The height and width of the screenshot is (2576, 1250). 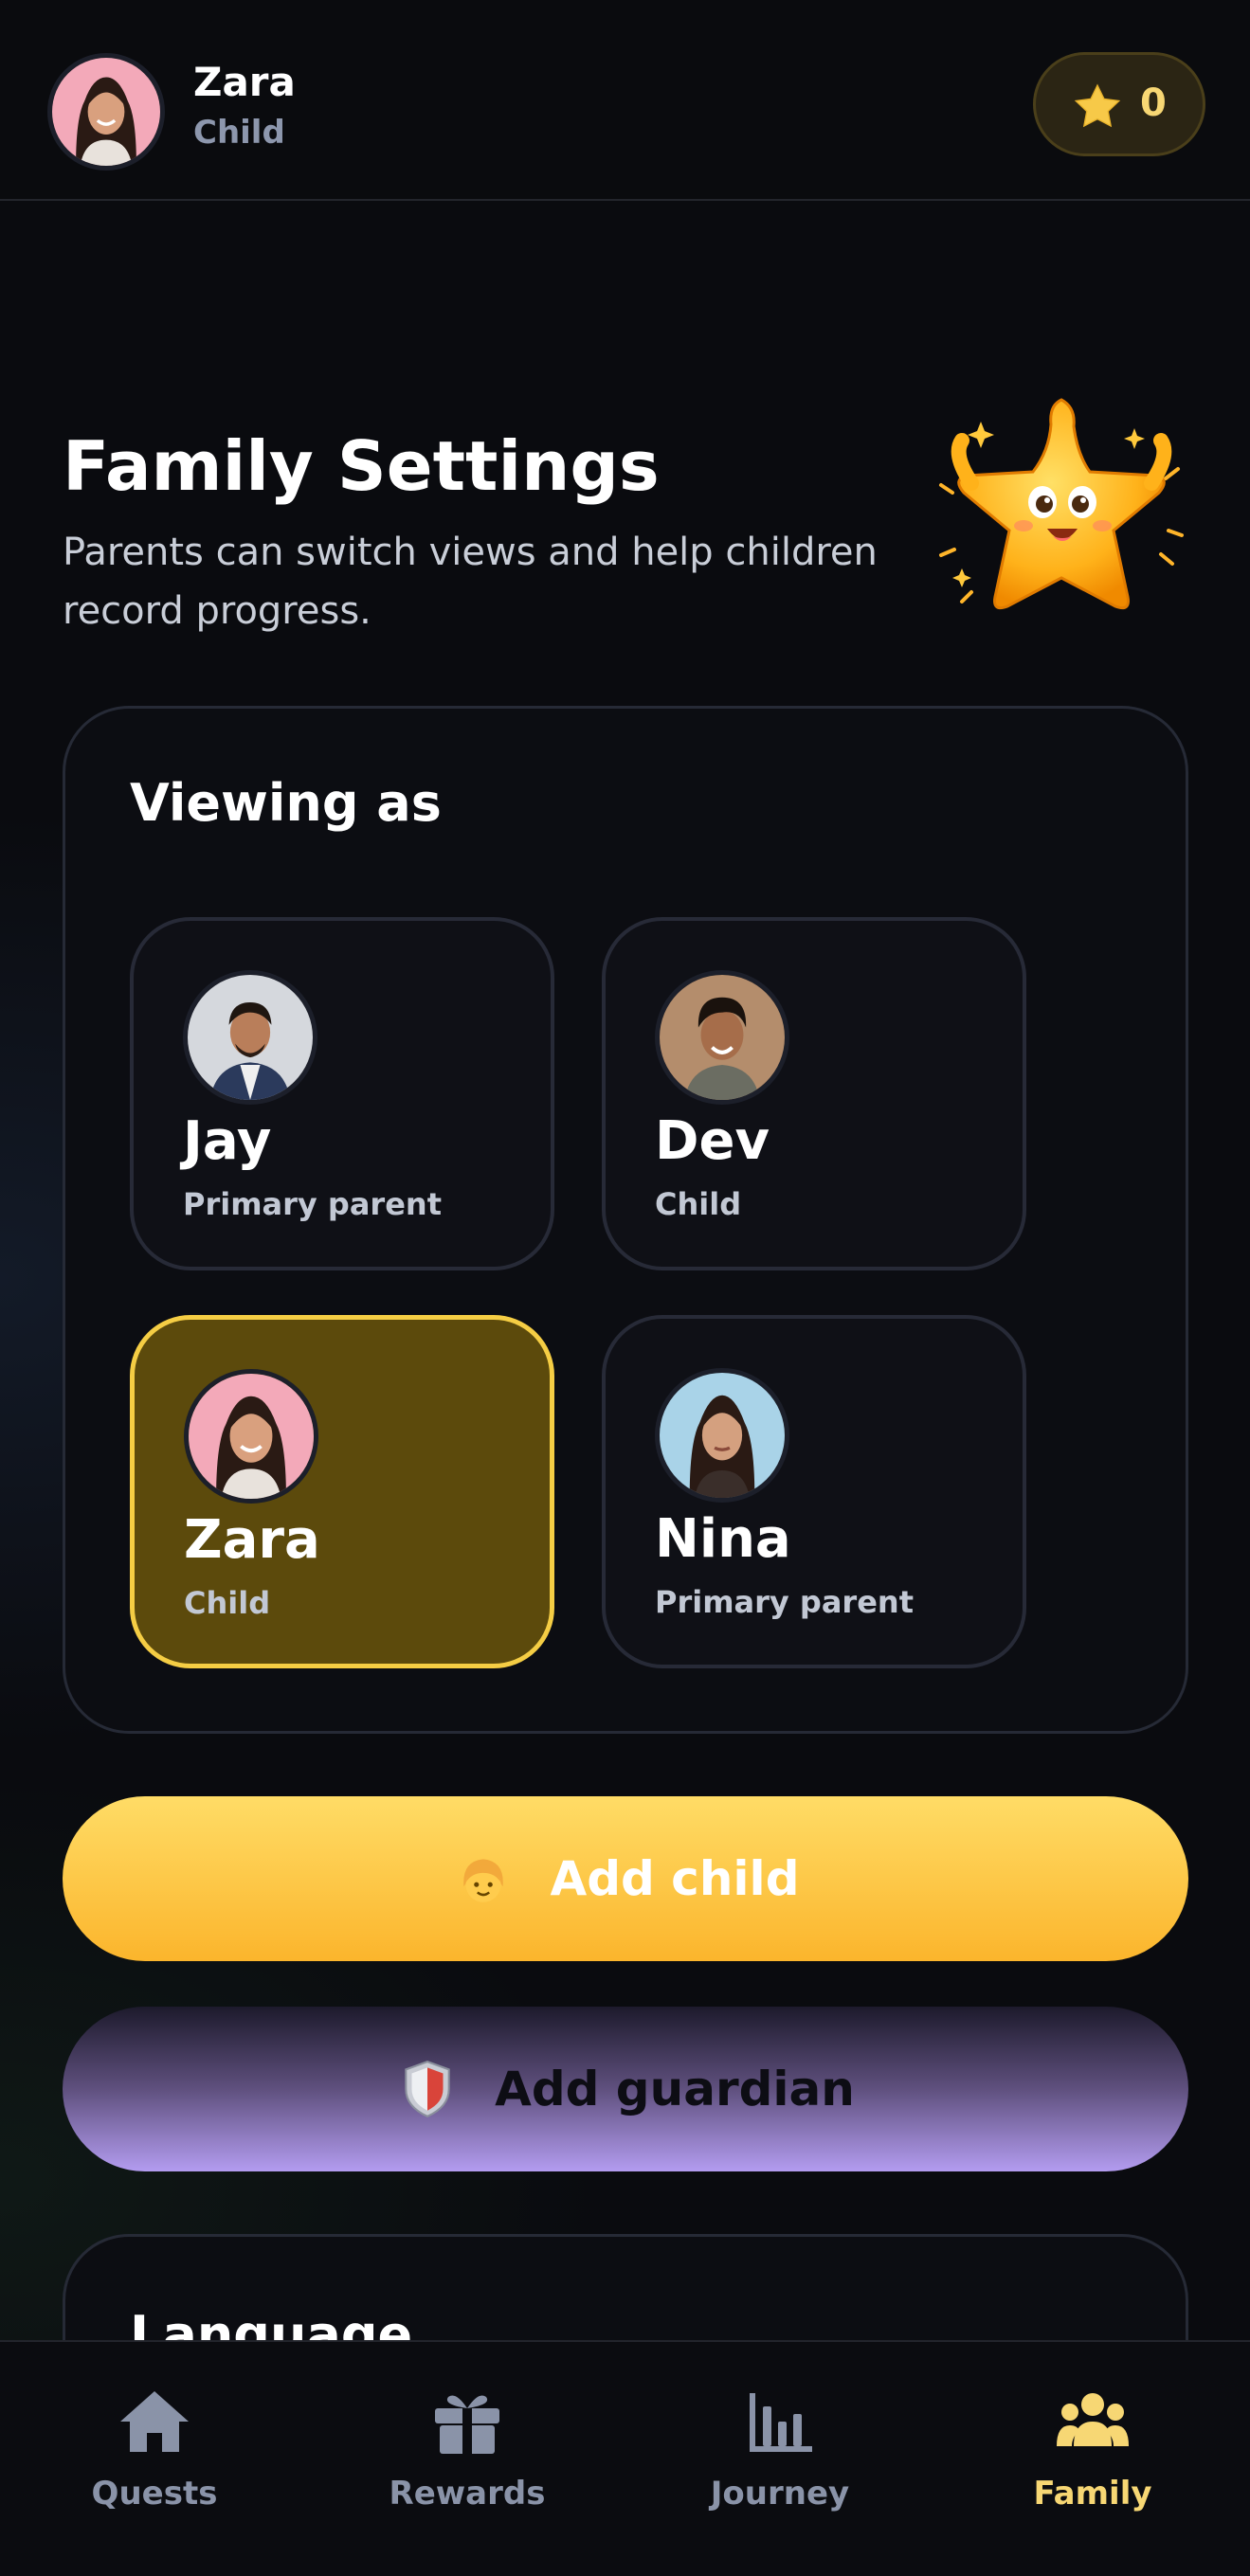 What do you see at coordinates (814, 1093) in the screenshot?
I see `profile-card-dev: Dev Child` at bounding box center [814, 1093].